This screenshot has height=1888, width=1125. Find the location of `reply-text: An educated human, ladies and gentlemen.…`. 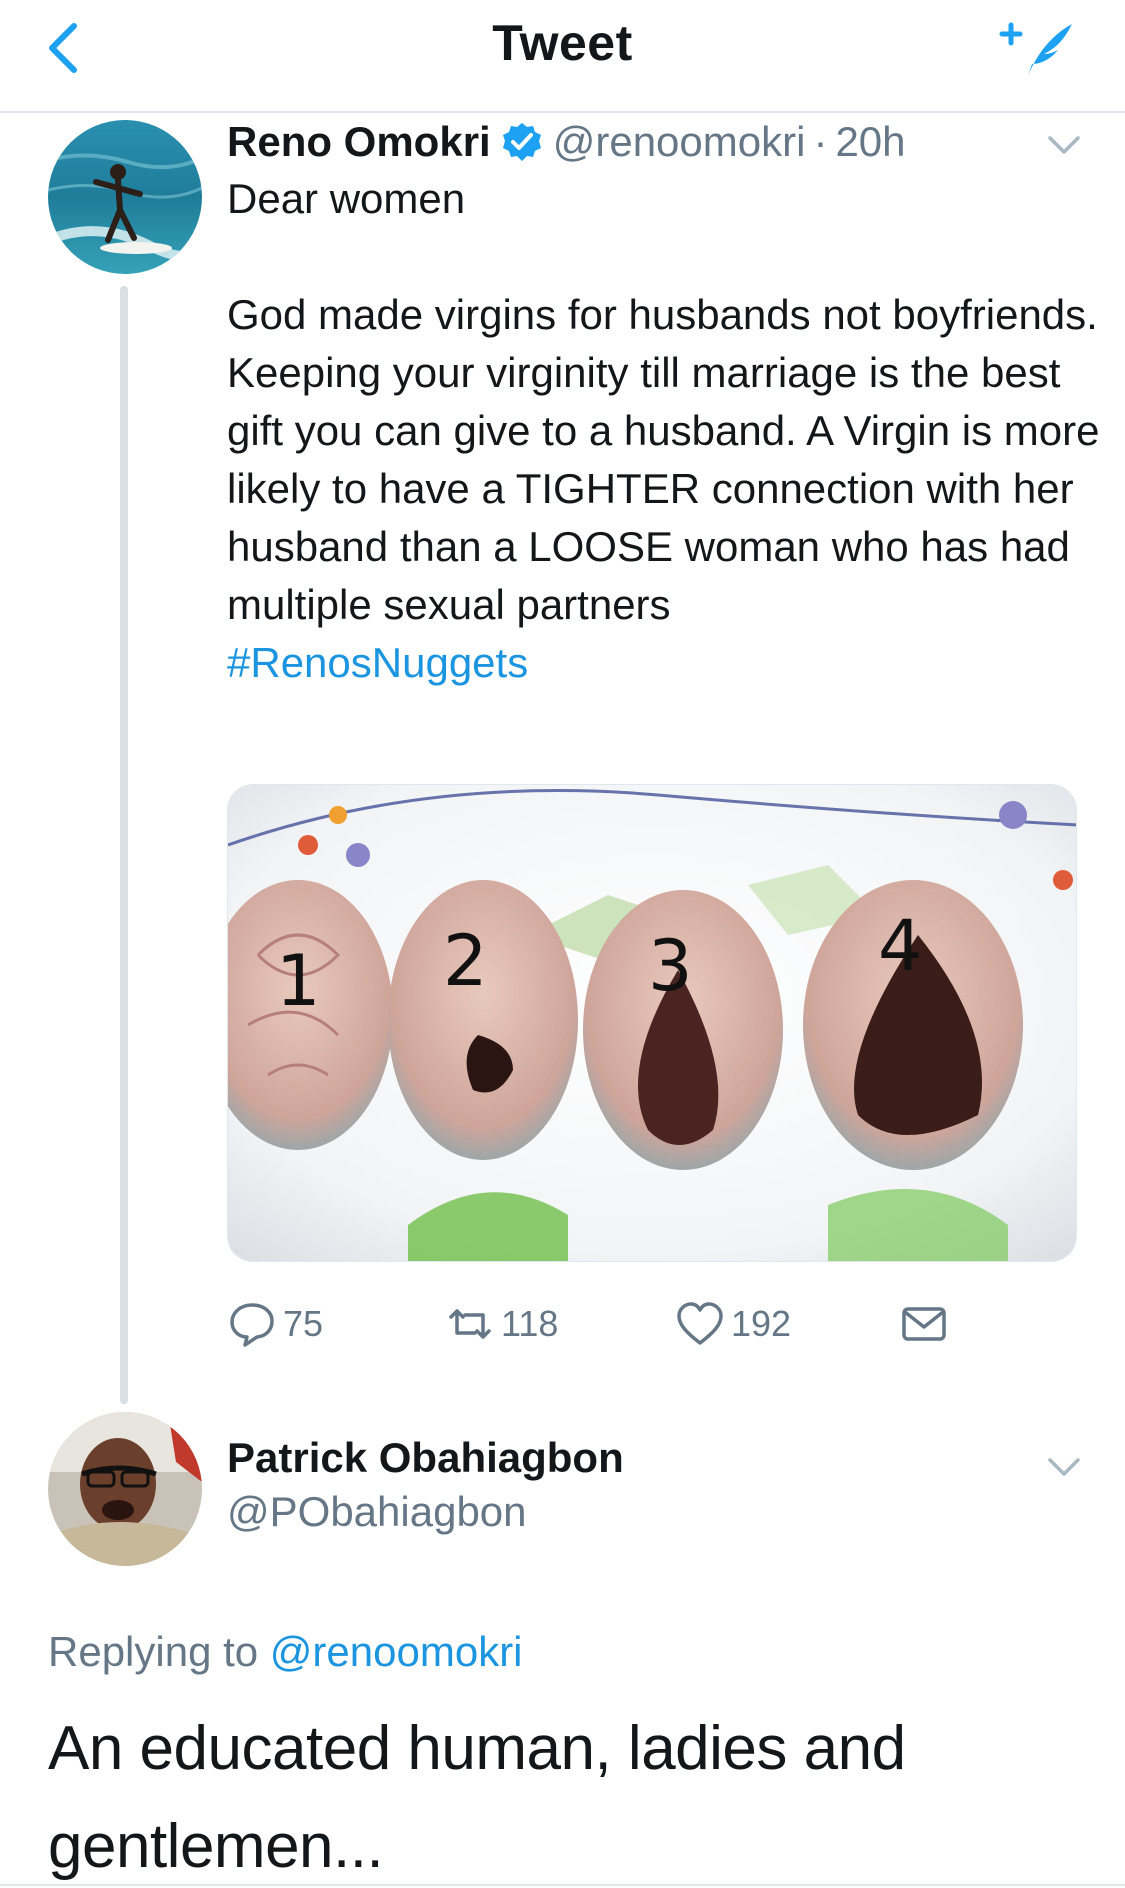

reply-text: An educated human, ladies and gentlemen.… is located at coordinates (477, 1797).